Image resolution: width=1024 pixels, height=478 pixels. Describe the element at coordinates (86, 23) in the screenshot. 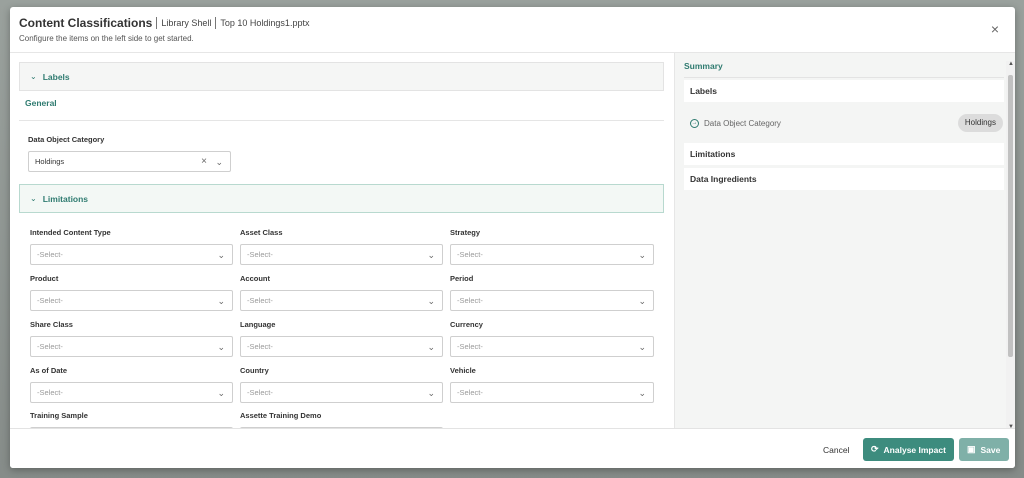

I see `modal-title: Content Classifications` at that location.